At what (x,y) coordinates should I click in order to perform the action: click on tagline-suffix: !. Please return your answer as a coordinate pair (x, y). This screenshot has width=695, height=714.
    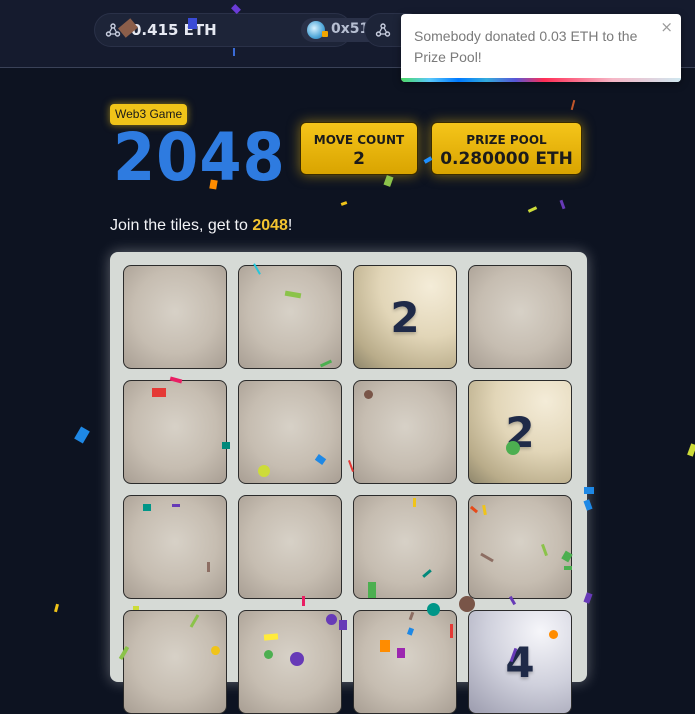
    Looking at the image, I should click on (290, 225).